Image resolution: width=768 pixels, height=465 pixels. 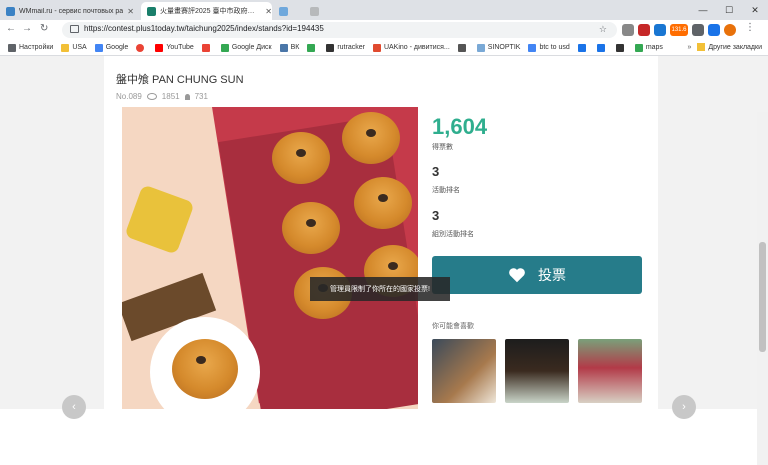 I want to click on bookmark-item: USA, so click(x=74, y=47).